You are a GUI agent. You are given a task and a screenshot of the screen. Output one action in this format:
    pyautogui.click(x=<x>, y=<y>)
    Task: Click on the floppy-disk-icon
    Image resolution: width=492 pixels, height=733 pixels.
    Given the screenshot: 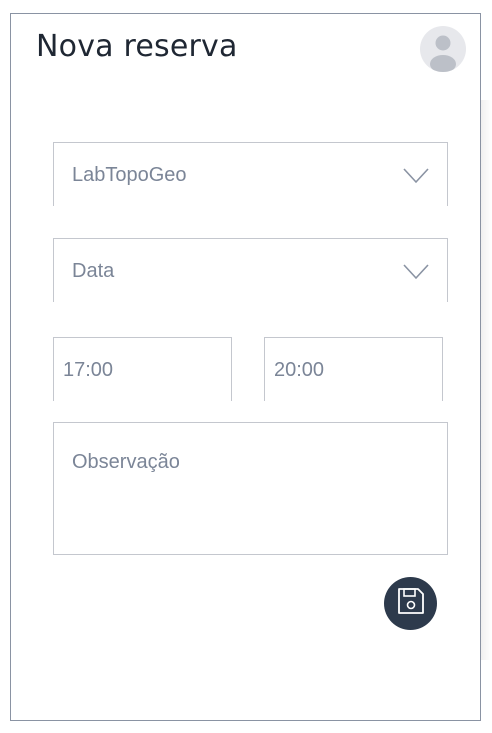 What is the action you would take?
    pyautogui.click(x=411, y=603)
    